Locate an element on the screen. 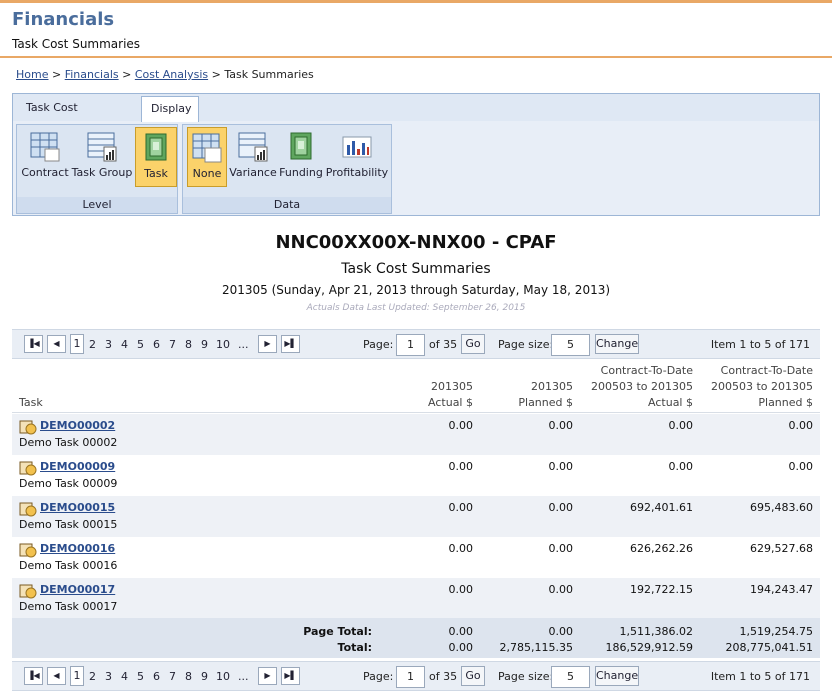 The width and height of the screenshot is (832, 694). data-variance-button: Variance is located at coordinates (253, 157).